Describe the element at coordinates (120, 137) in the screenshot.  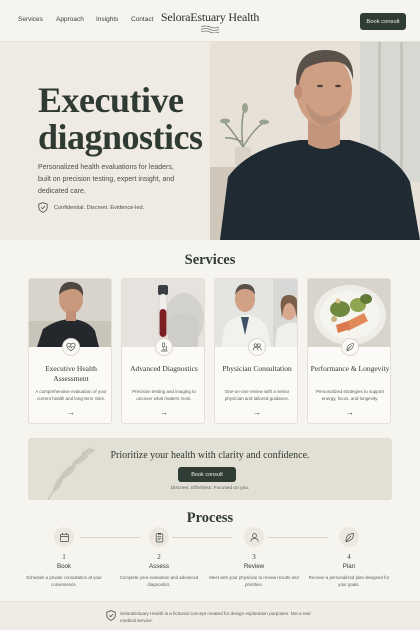
I see `hero-title-line2: diagnostics` at that location.